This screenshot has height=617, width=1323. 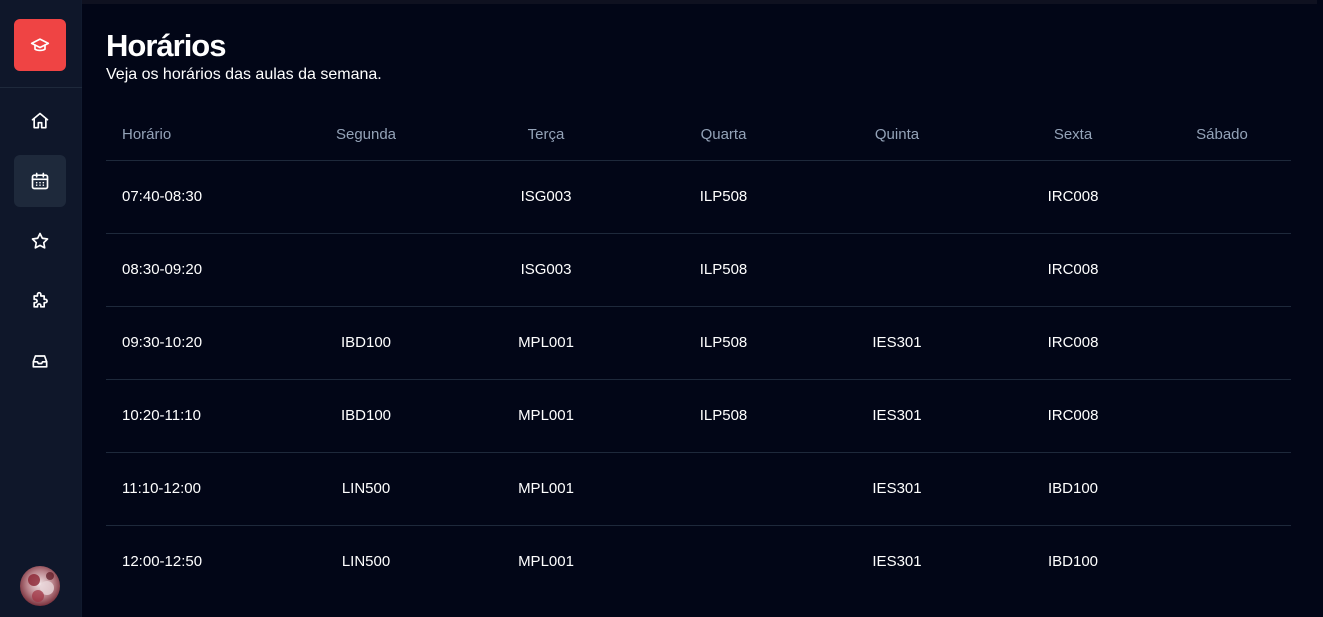 What do you see at coordinates (162, 562) in the screenshot?
I see `time-cell: 12:00-12:50` at bounding box center [162, 562].